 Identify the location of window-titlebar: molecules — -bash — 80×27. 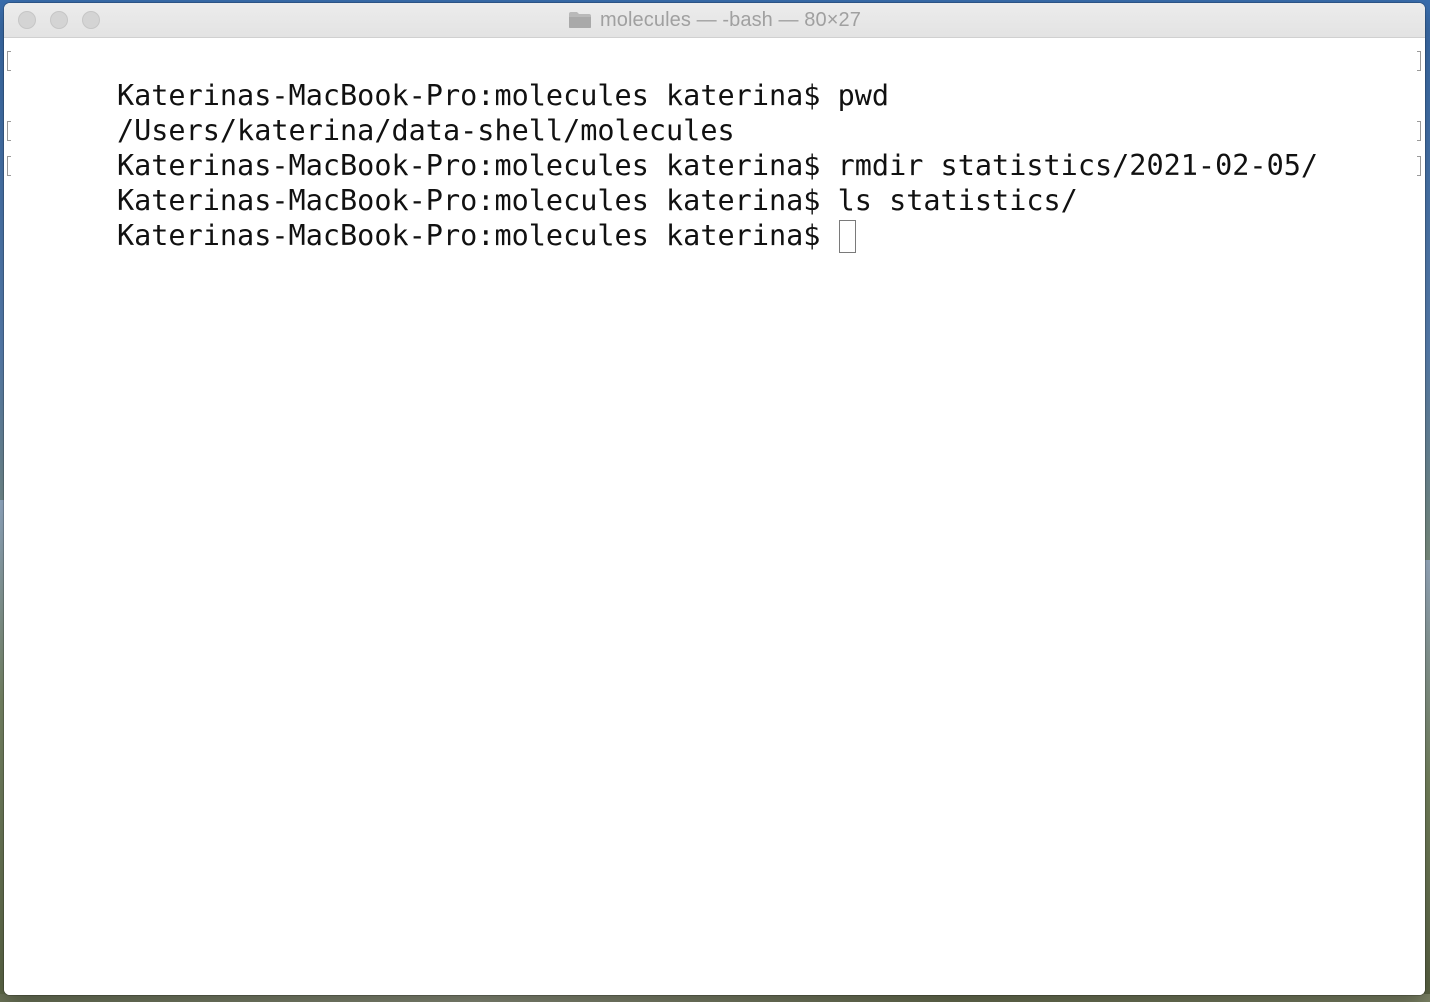
(714, 20).